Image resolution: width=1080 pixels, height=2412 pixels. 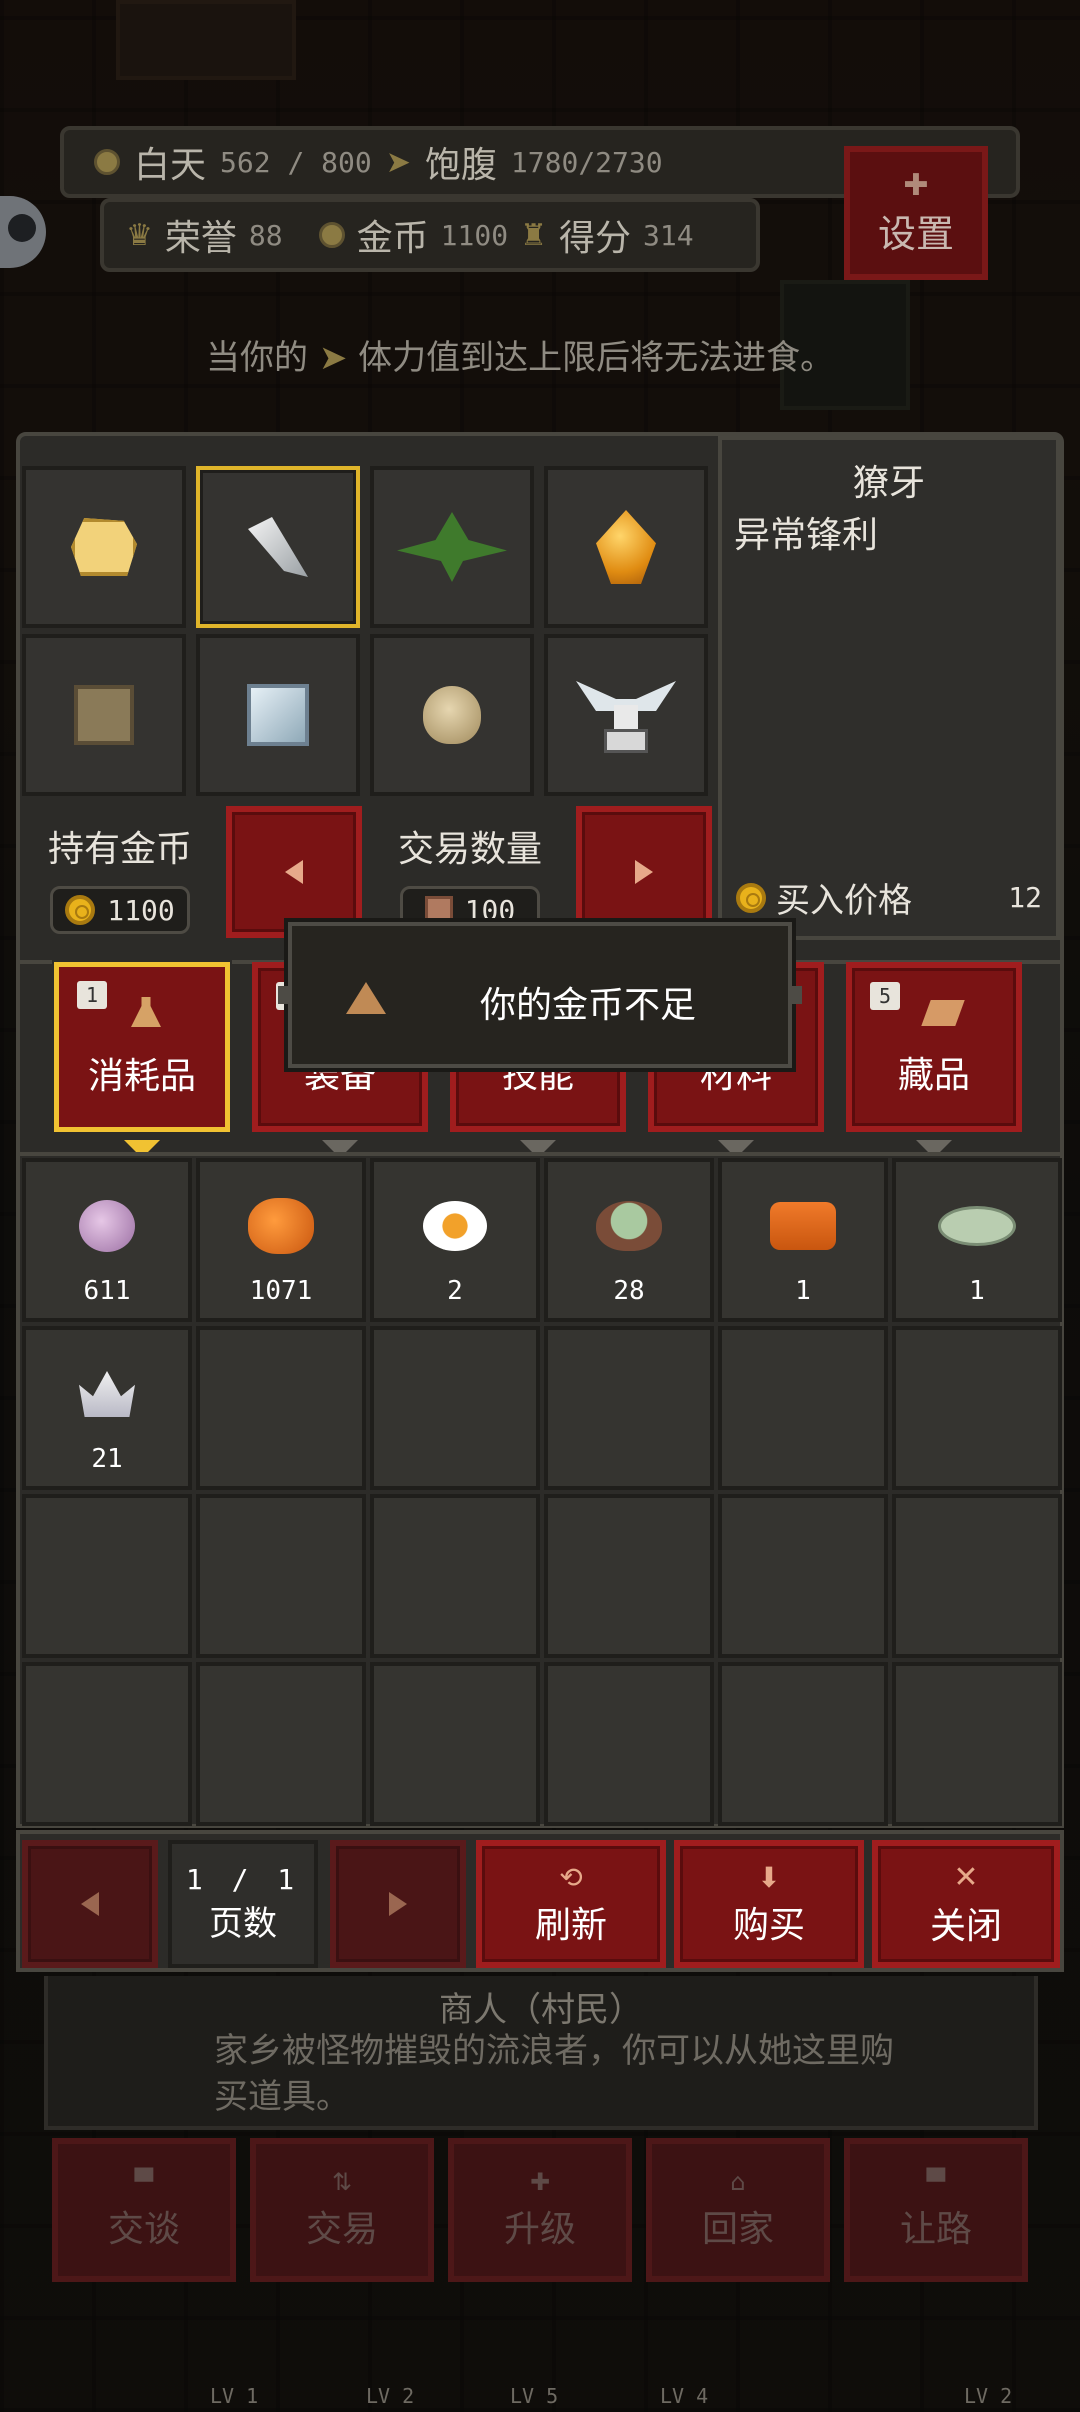 I want to click on day-label: 白天, so click(x=170, y=165).